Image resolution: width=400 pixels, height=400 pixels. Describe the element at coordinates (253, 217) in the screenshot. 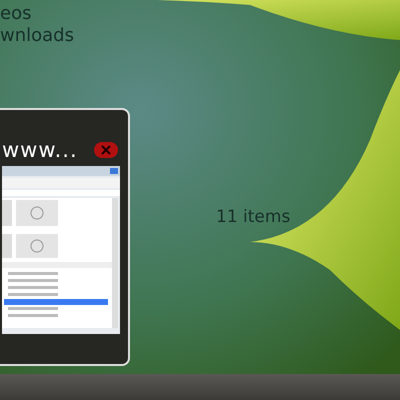

I see `item-count: 11 items` at that location.